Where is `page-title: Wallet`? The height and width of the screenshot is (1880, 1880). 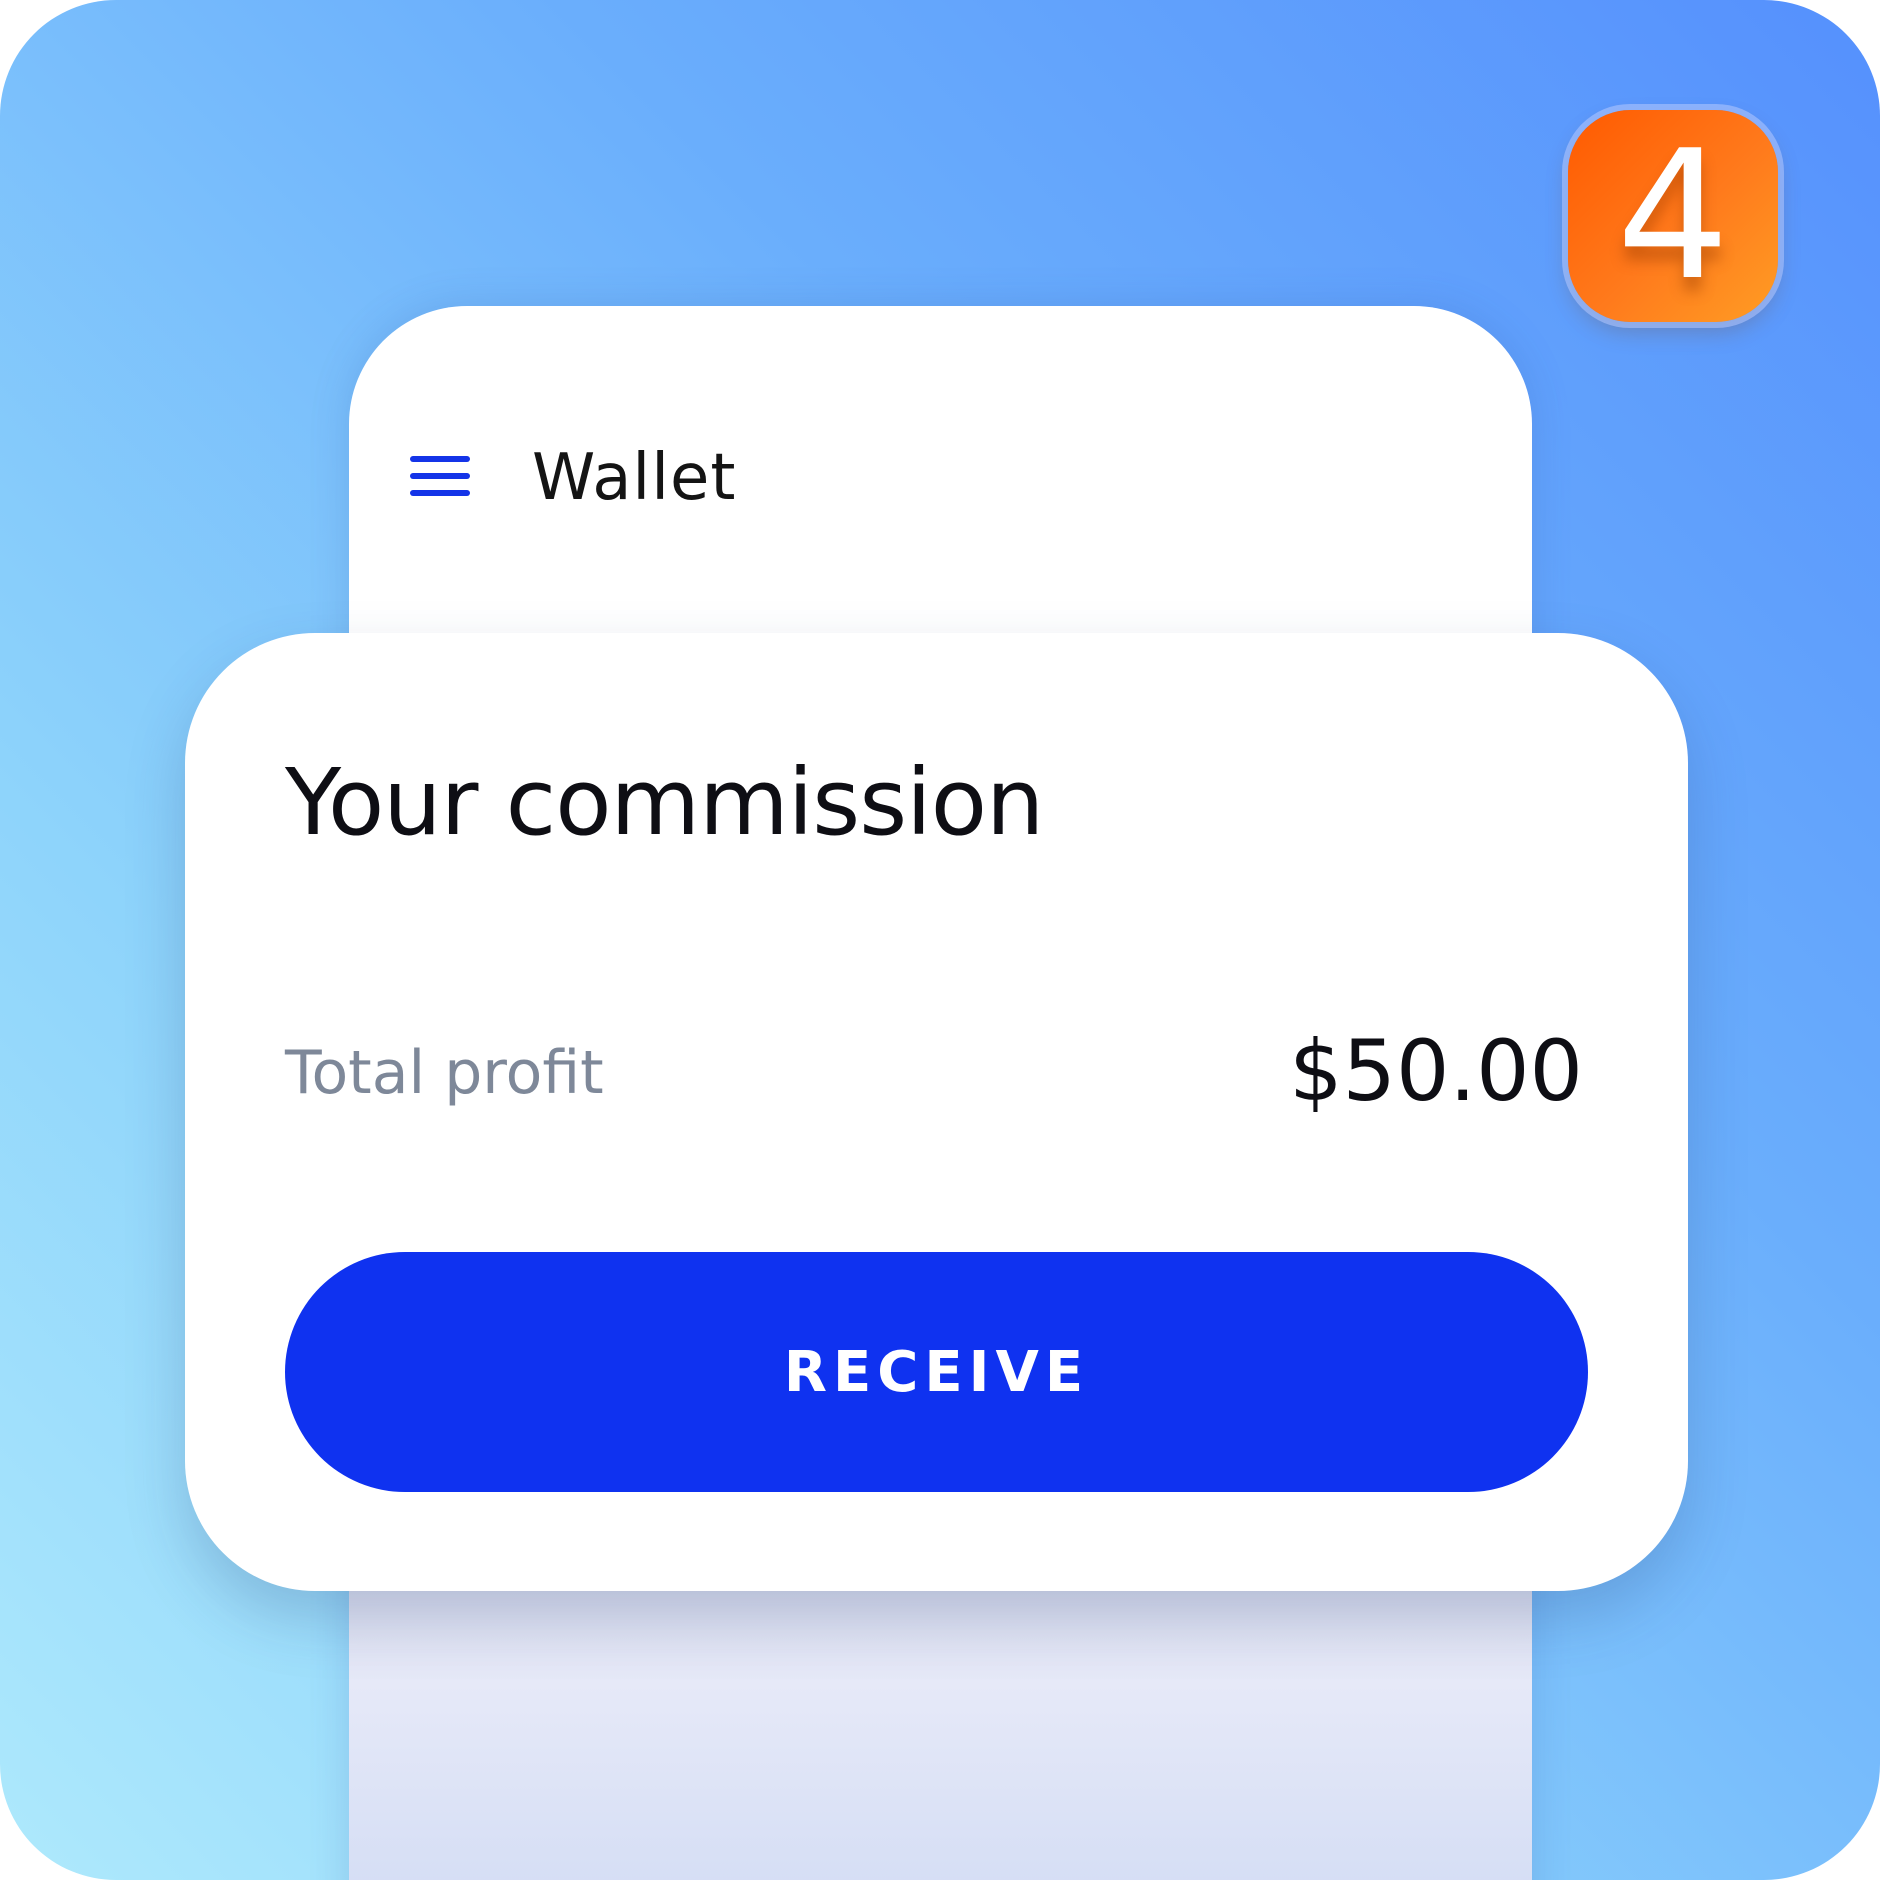
page-title: Wallet is located at coordinates (634, 478).